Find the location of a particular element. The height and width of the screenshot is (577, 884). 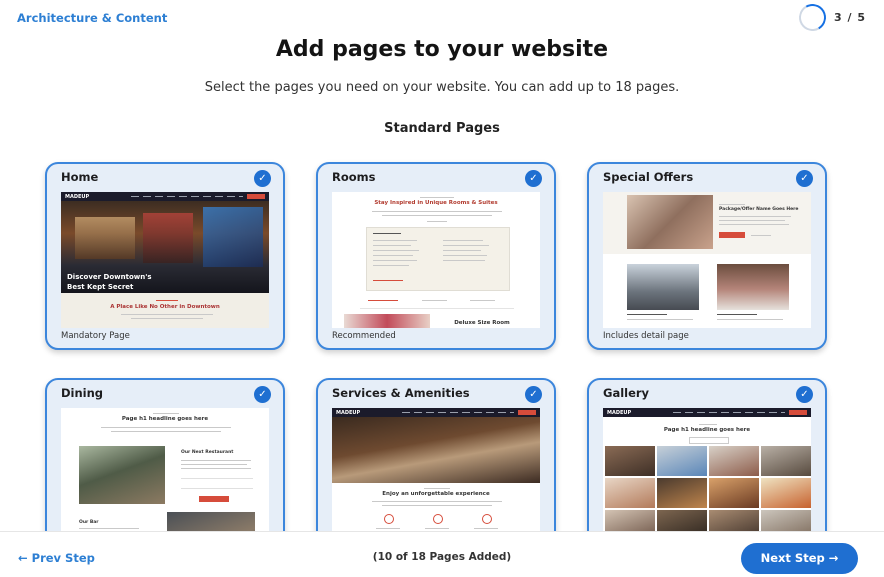

page-title: Add pages to your website is located at coordinates (442, 49).